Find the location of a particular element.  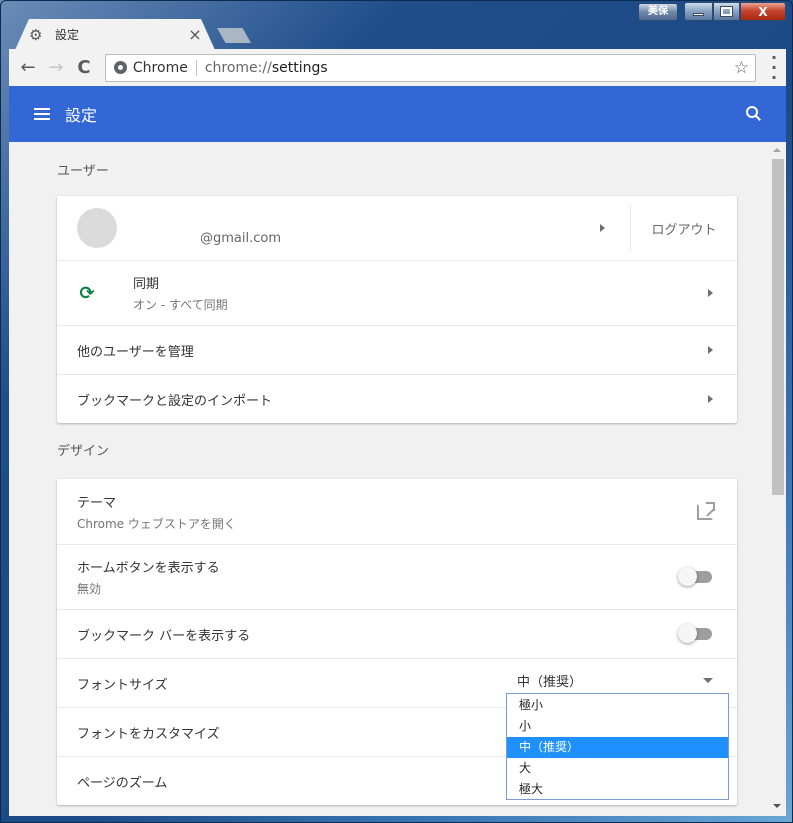

minimize-button is located at coordinates (698, 11).